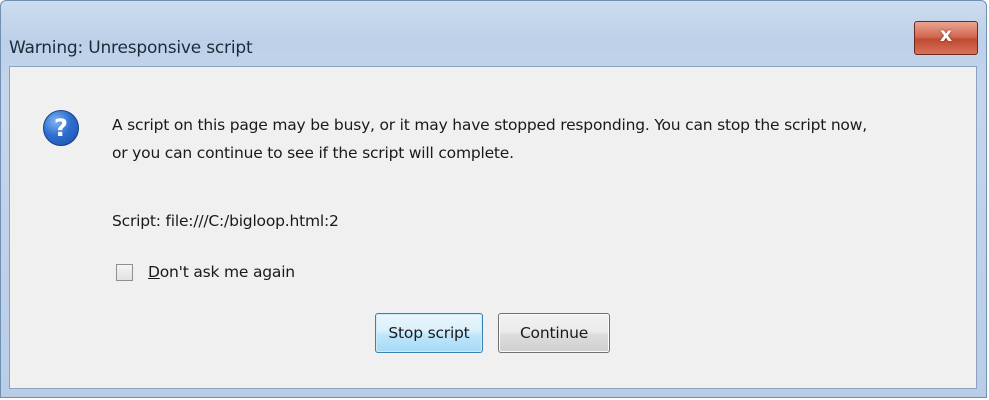  I want to click on dont-ask-again-option: Don't ask me again, so click(205, 272).